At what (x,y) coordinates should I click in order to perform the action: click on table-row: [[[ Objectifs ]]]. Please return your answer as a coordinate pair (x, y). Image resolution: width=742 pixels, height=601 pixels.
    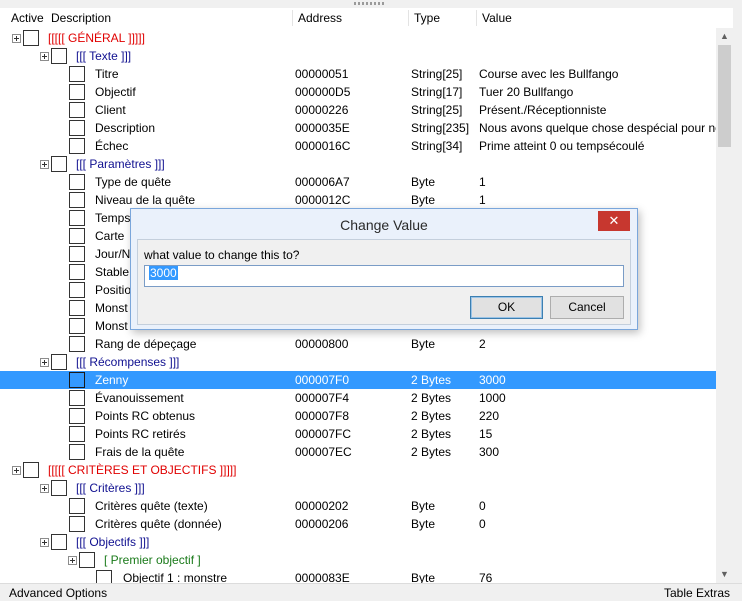
    Looking at the image, I should click on (358, 542).